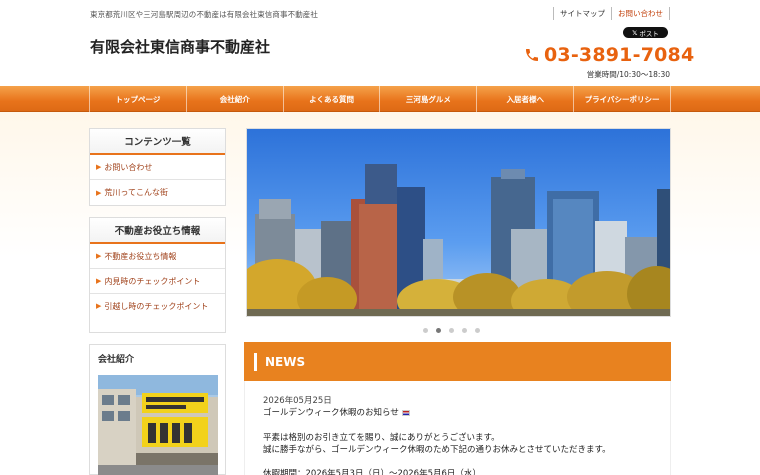 Image resolution: width=760 pixels, height=475 pixels. What do you see at coordinates (157, 231) in the screenshot?
I see `sidebar-tips-heading: 不動産お役立ち情報` at bounding box center [157, 231].